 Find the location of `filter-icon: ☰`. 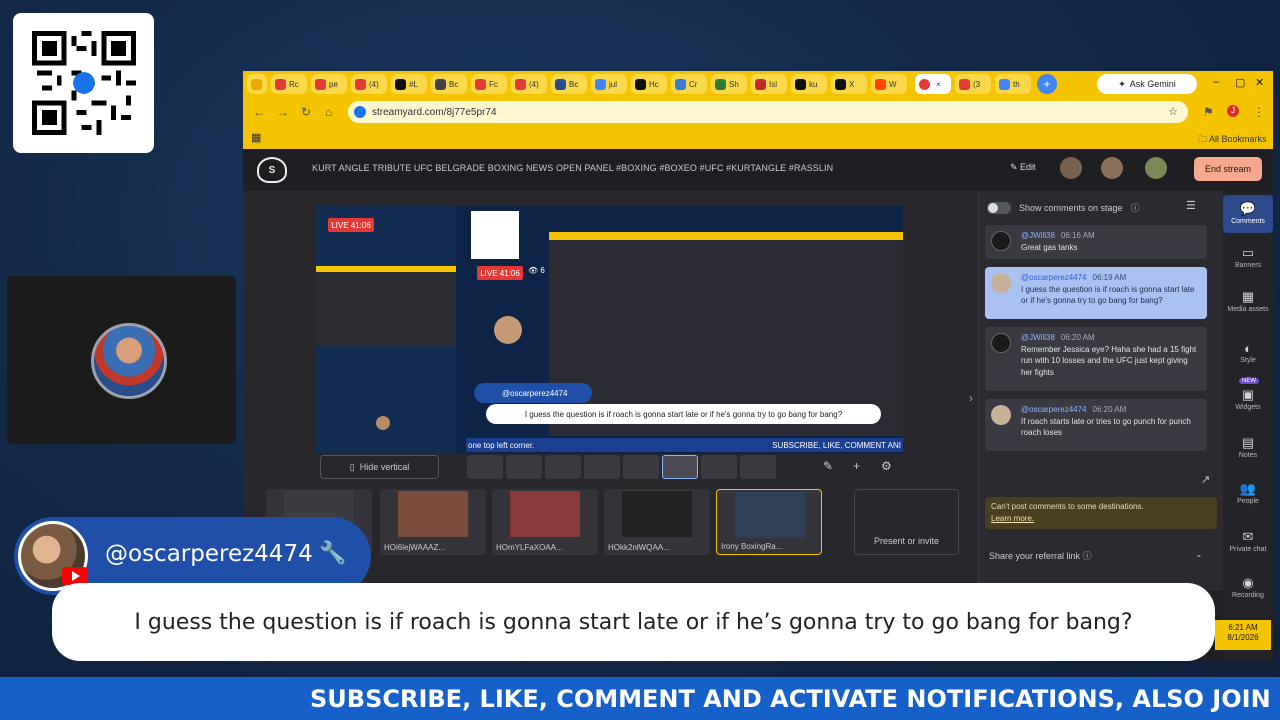

filter-icon: ☰ is located at coordinates (1191, 205).